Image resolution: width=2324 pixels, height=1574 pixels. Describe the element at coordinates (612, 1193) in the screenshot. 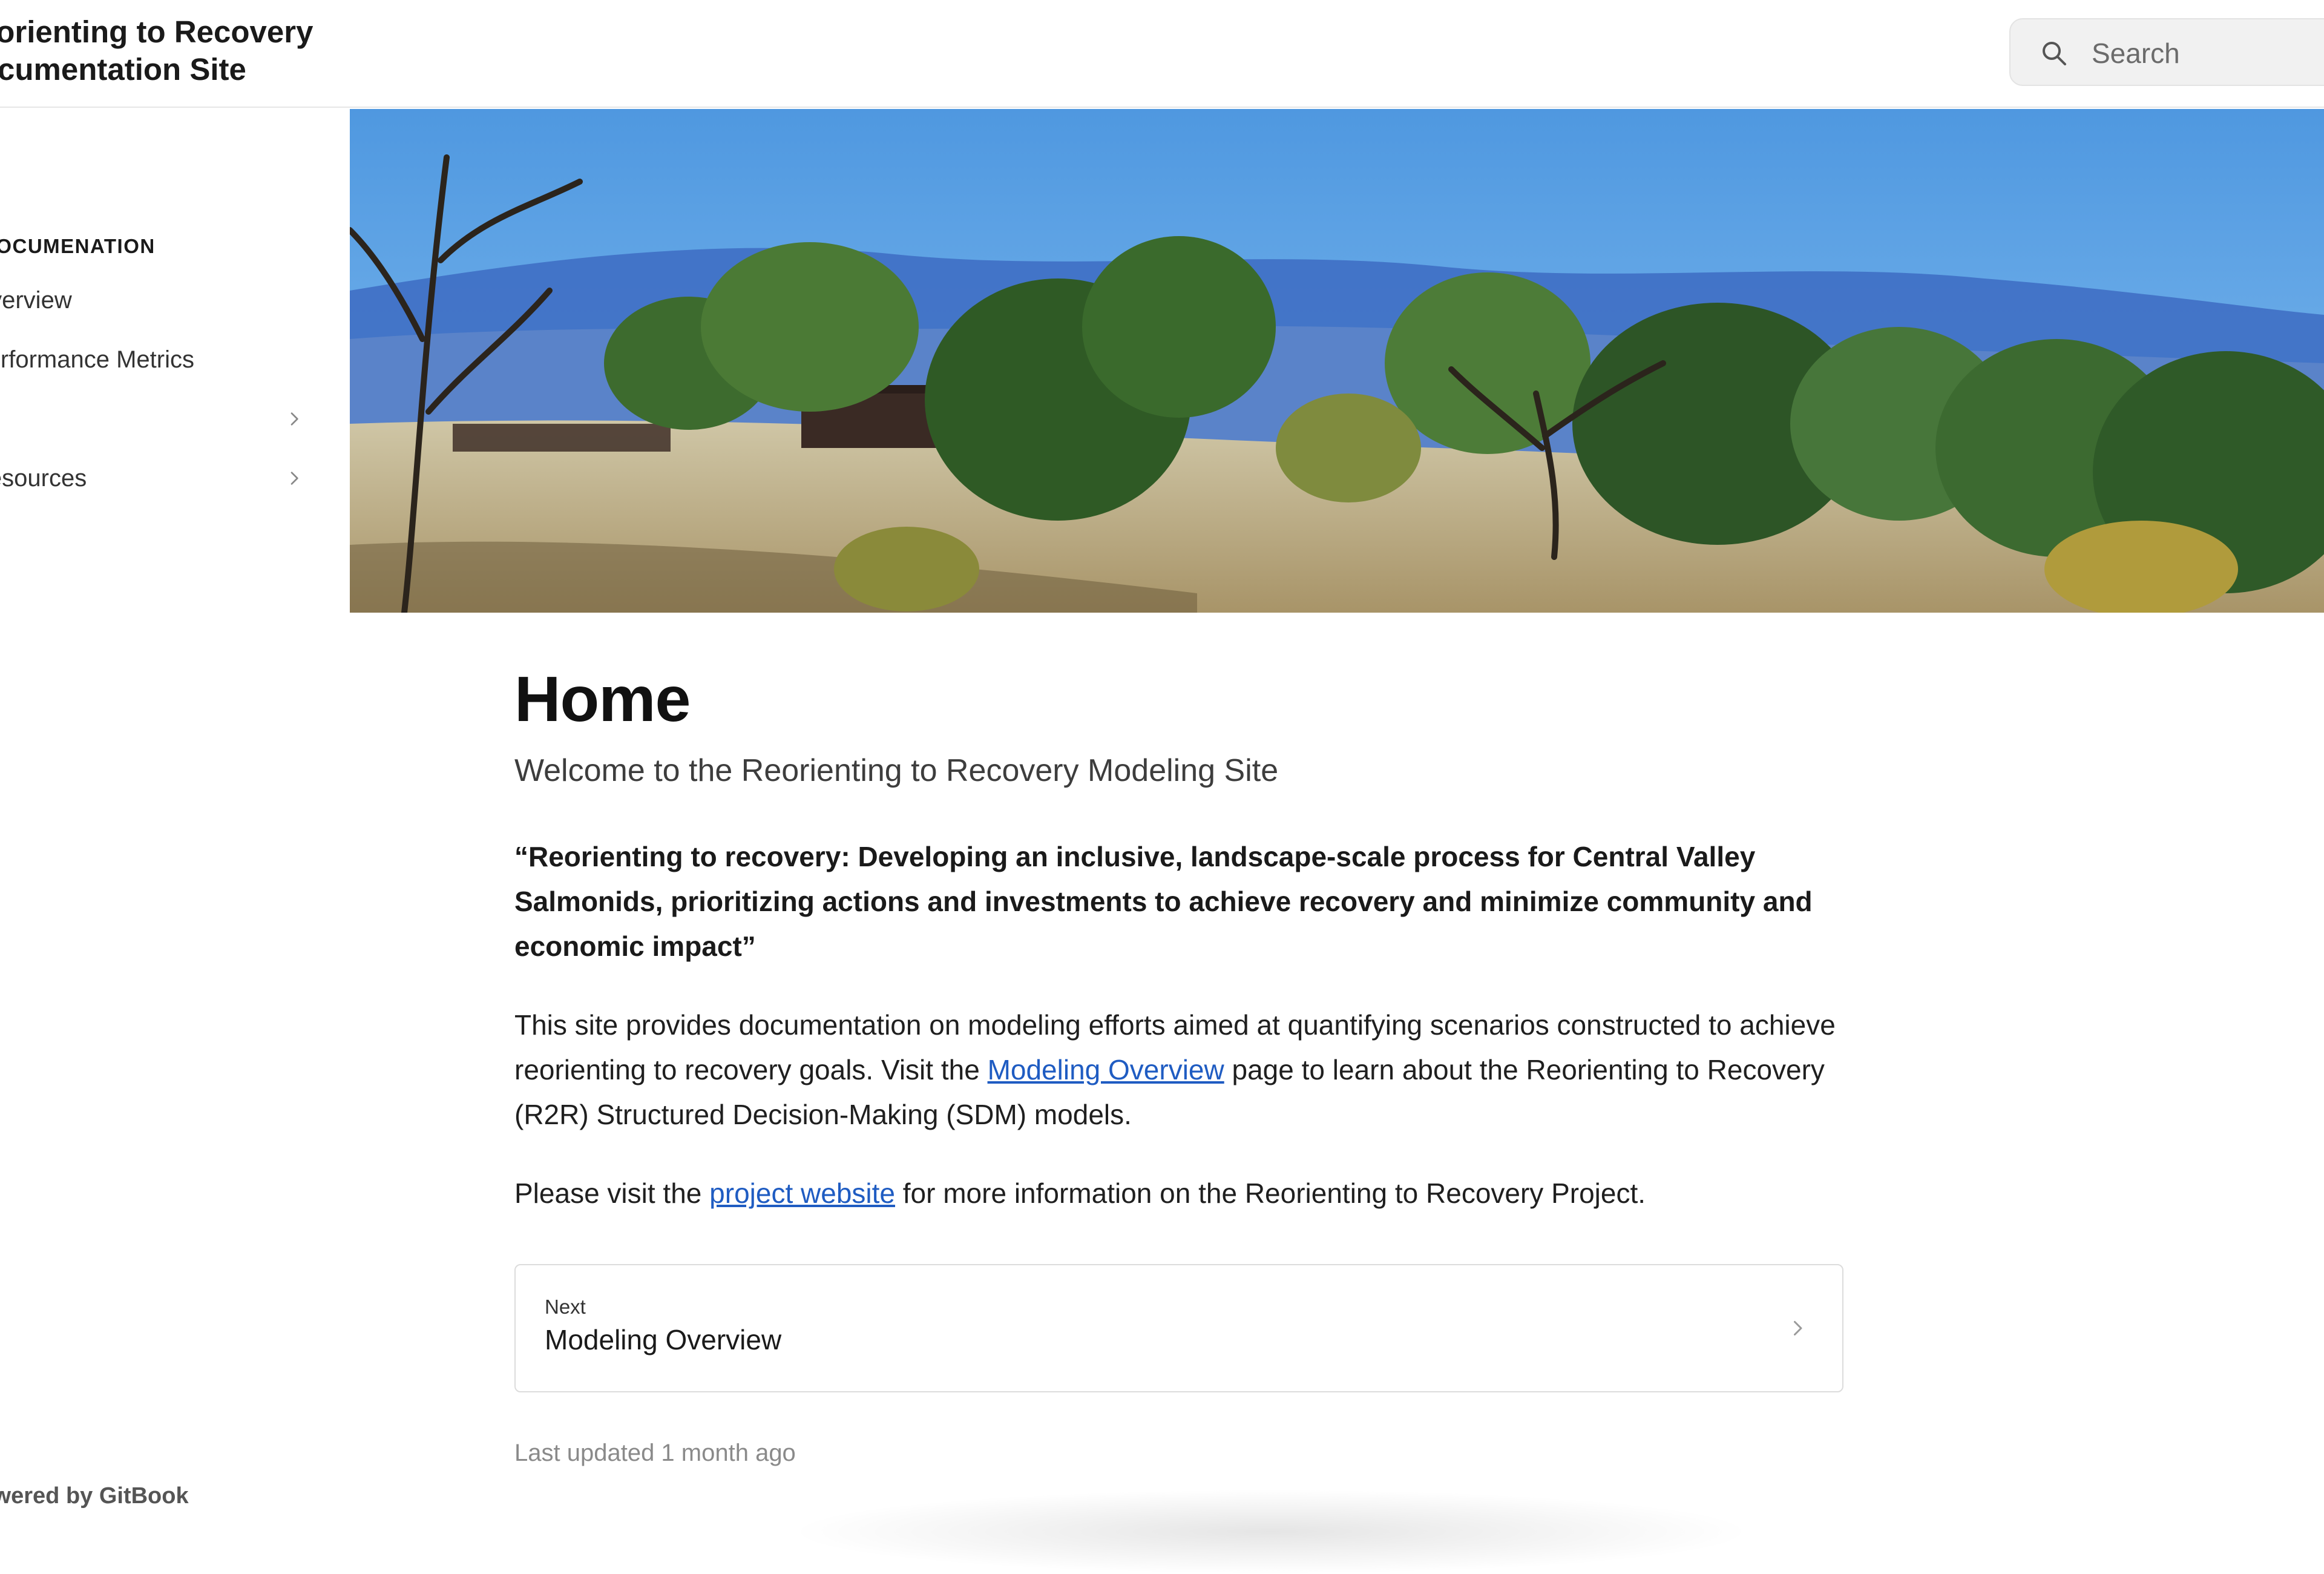

I see `paragraph-text: Please visit the` at that location.